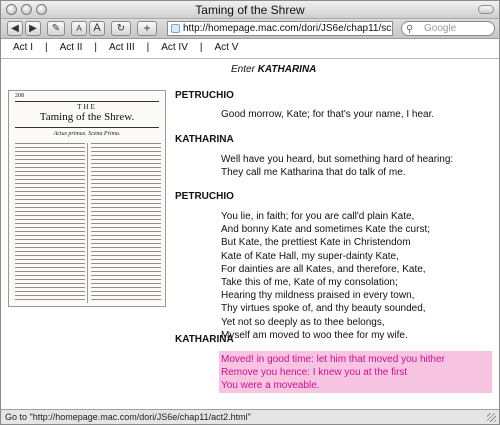 This screenshot has height=425, width=500. Describe the element at coordinates (243, 69) in the screenshot. I see `stage-direction-prefix: Enter` at that location.